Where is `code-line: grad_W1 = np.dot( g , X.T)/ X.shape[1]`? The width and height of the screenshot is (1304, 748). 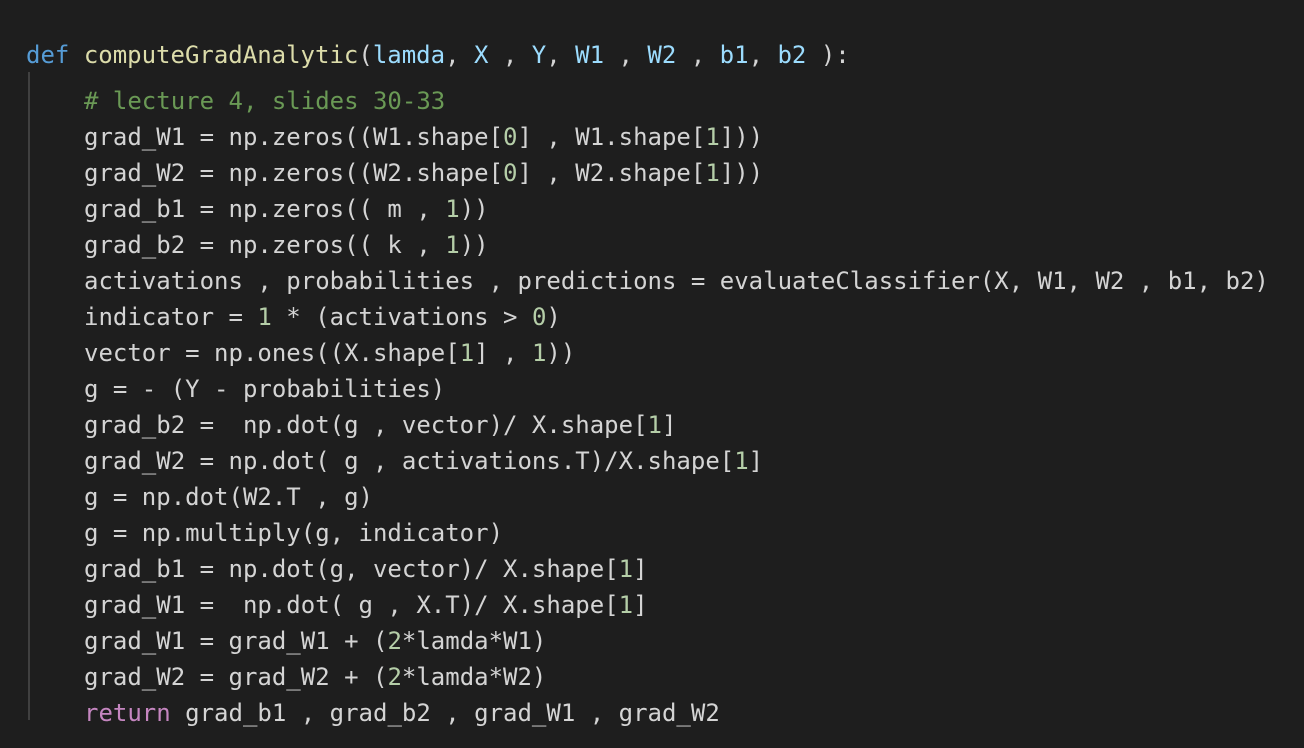
code-line: grad_W1 = np.dot( g , X.T)/ X.shape[1] is located at coordinates (647, 598).